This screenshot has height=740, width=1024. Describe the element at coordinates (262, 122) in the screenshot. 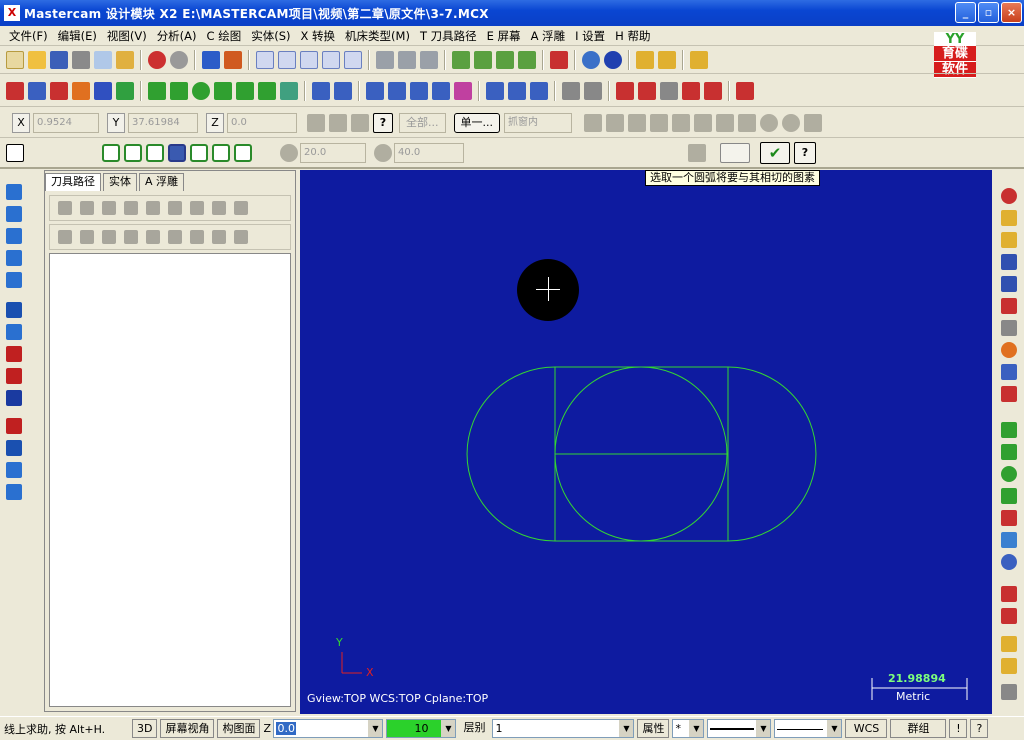

I see `z-coordinate-field: 0.0` at that location.